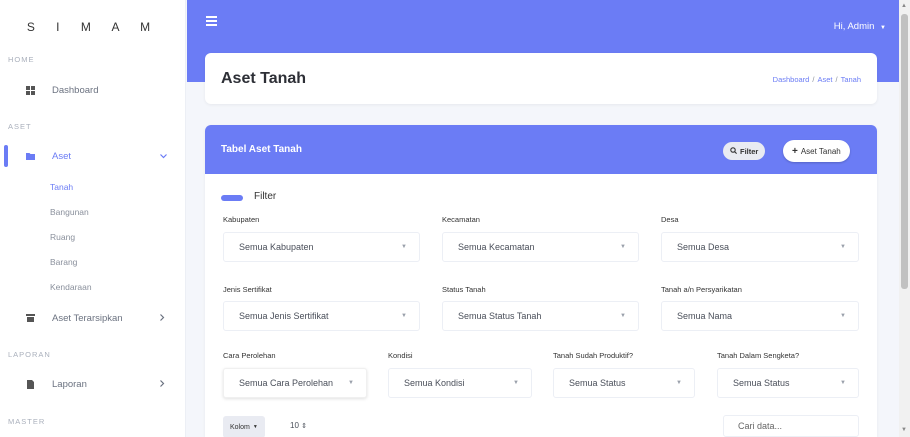  What do you see at coordinates (816, 79) in the screenshot?
I see `breadcrumb: Dashboard / Aset / Tanah` at bounding box center [816, 79].